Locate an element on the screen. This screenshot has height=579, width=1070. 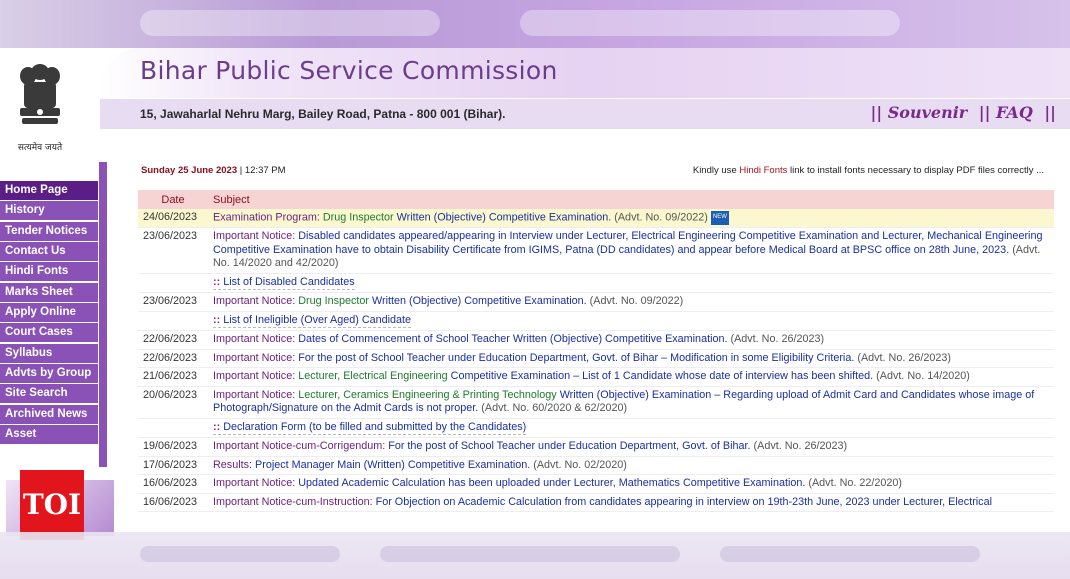
toi-watermark-logo: TOI is located at coordinates (52, 505).